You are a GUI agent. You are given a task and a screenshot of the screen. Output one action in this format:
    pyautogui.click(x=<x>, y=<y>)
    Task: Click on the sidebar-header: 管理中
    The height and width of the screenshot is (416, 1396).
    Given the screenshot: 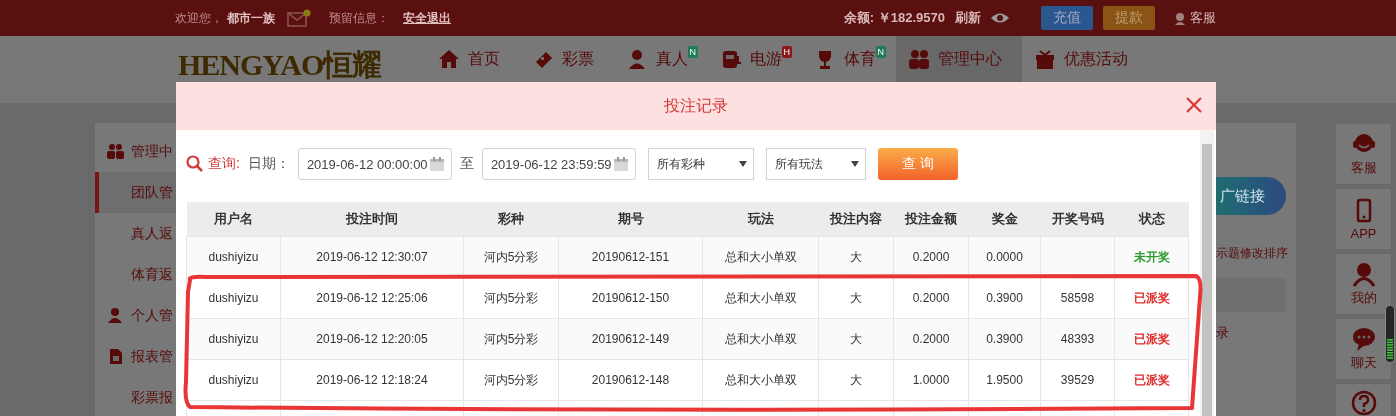 What is the action you would take?
    pyautogui.click(x=135, y=151)
    